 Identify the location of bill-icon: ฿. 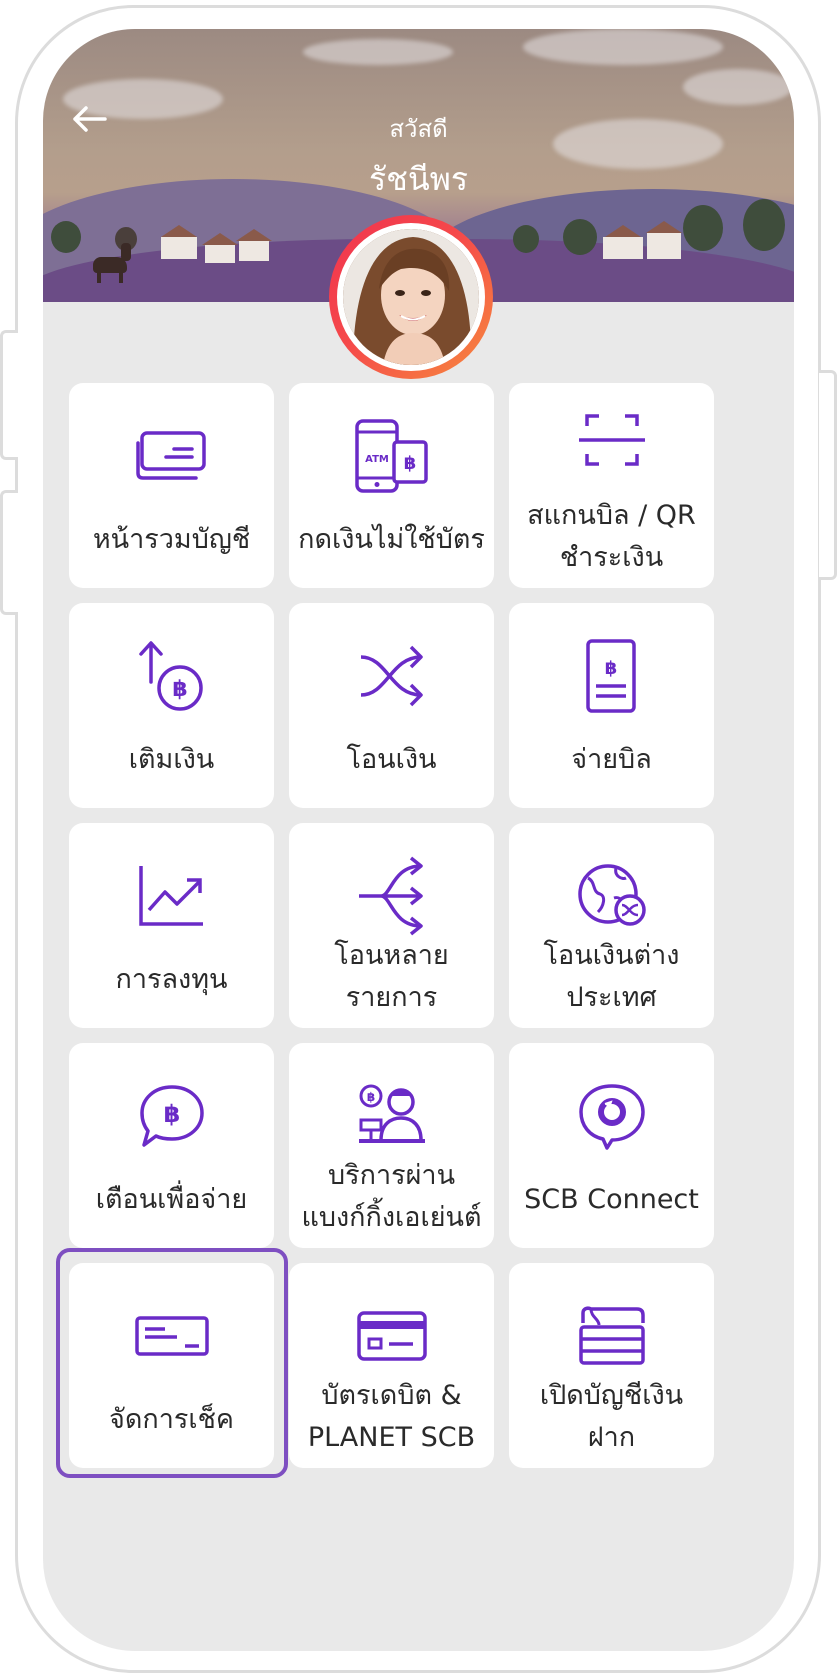
(610, 676).